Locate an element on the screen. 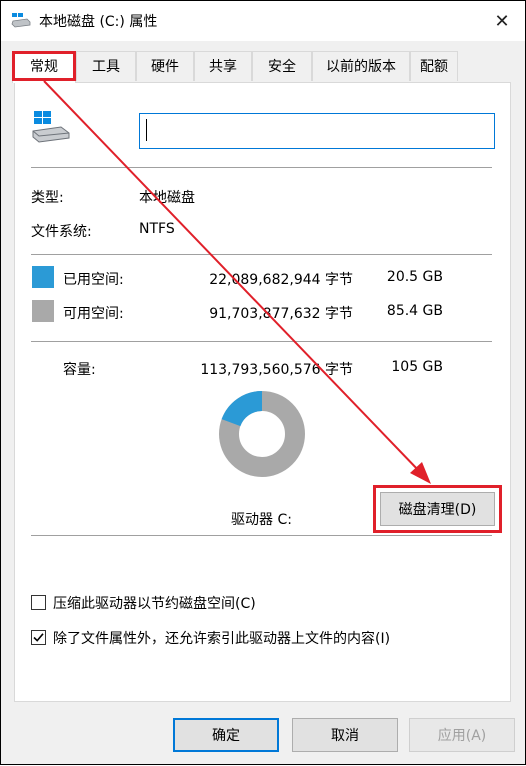 This screenshot has height=766, width=526. tab-tools: 工具 is located at coordinates (106, 66).